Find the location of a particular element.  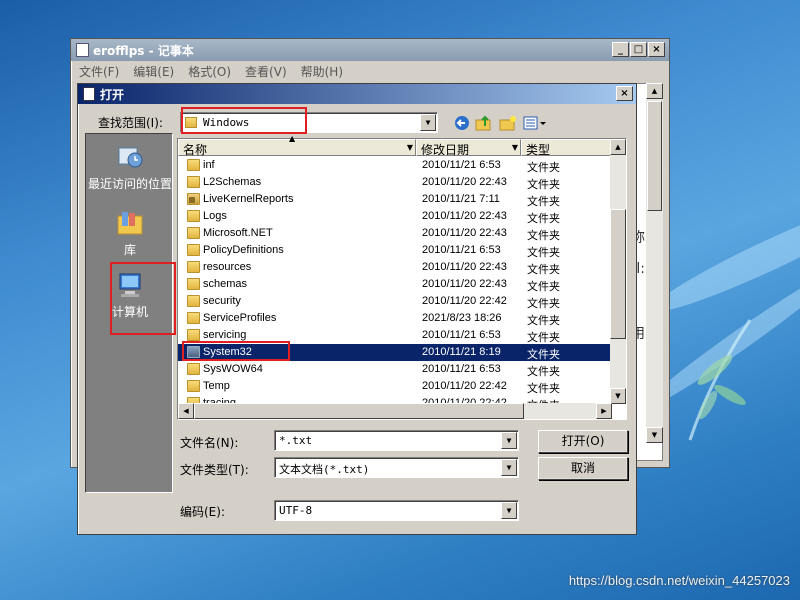

dialog-close-button: × is located at coordinates (624, 93).